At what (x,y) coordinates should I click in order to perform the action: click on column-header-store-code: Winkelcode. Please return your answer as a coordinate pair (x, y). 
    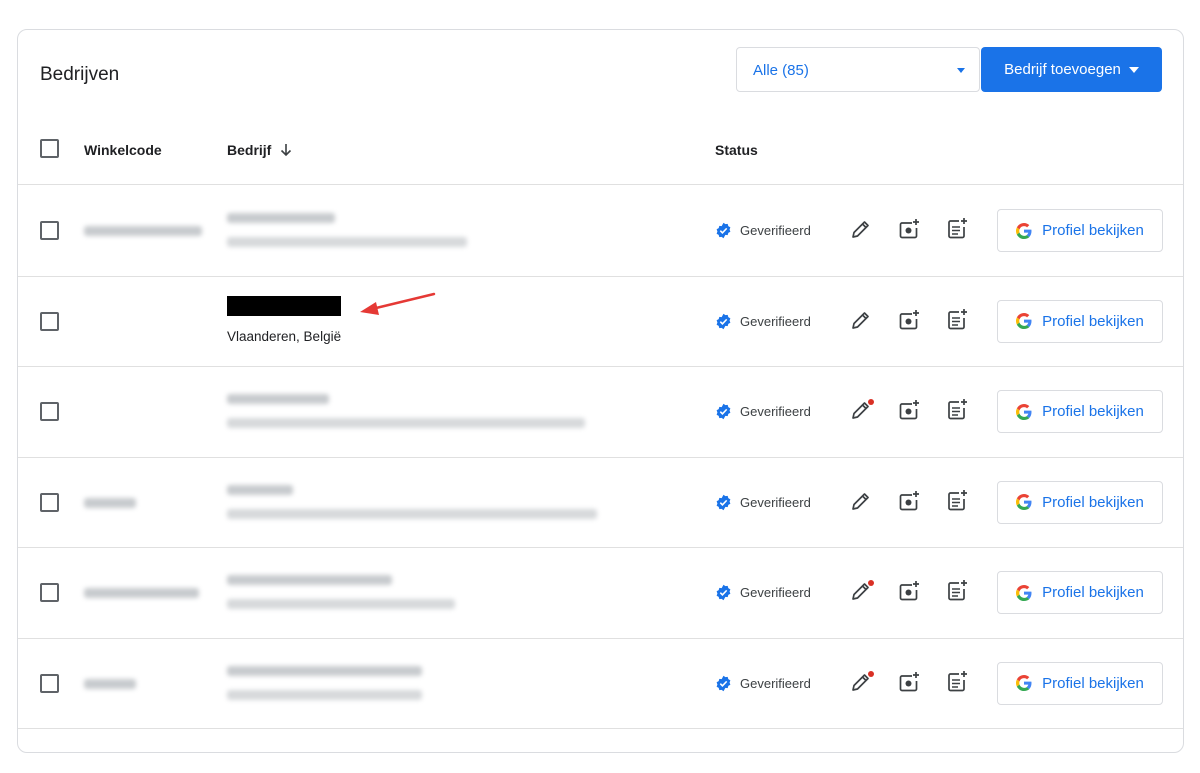
    Looking at the image, I should click on (123, 150).